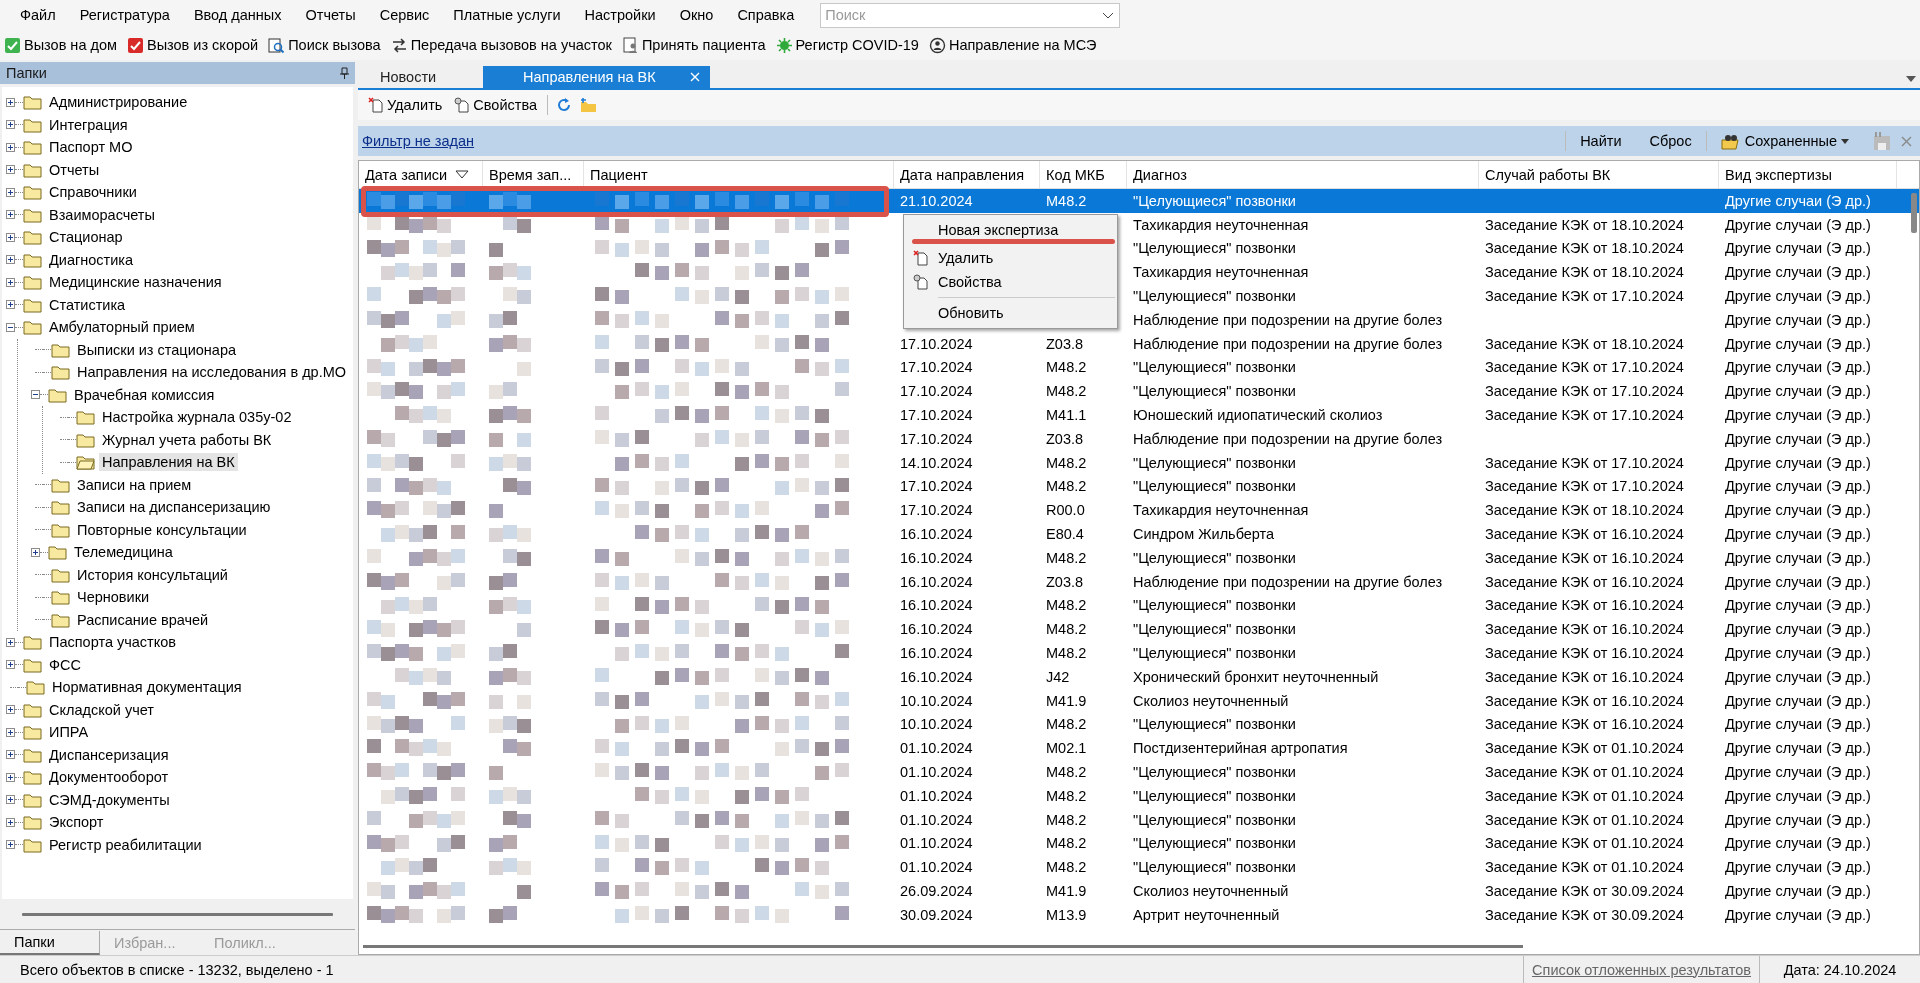 This screenshot has width=1920, height=983. What do you see at coordinates (420, 77) in the screenshot?
I see `document-tab: Новости` at bounding box center [420, 77].